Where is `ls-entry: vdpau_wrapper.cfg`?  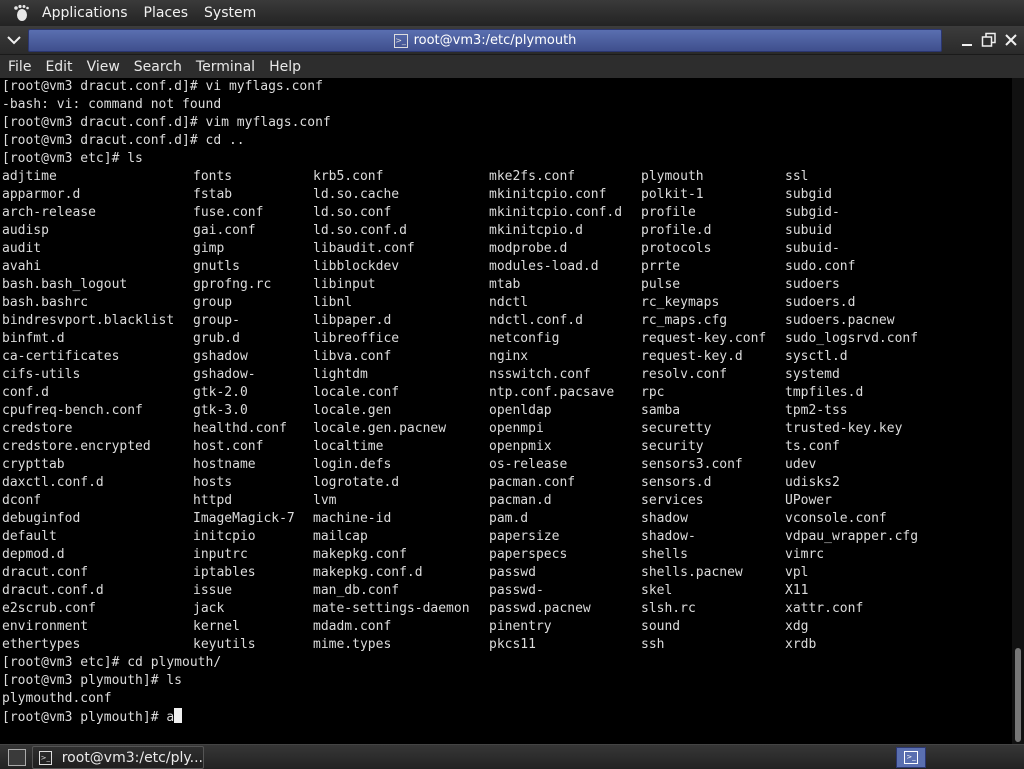
ls-entry: vdpau_wrapper.cfg is located at coordinates (852, 536).